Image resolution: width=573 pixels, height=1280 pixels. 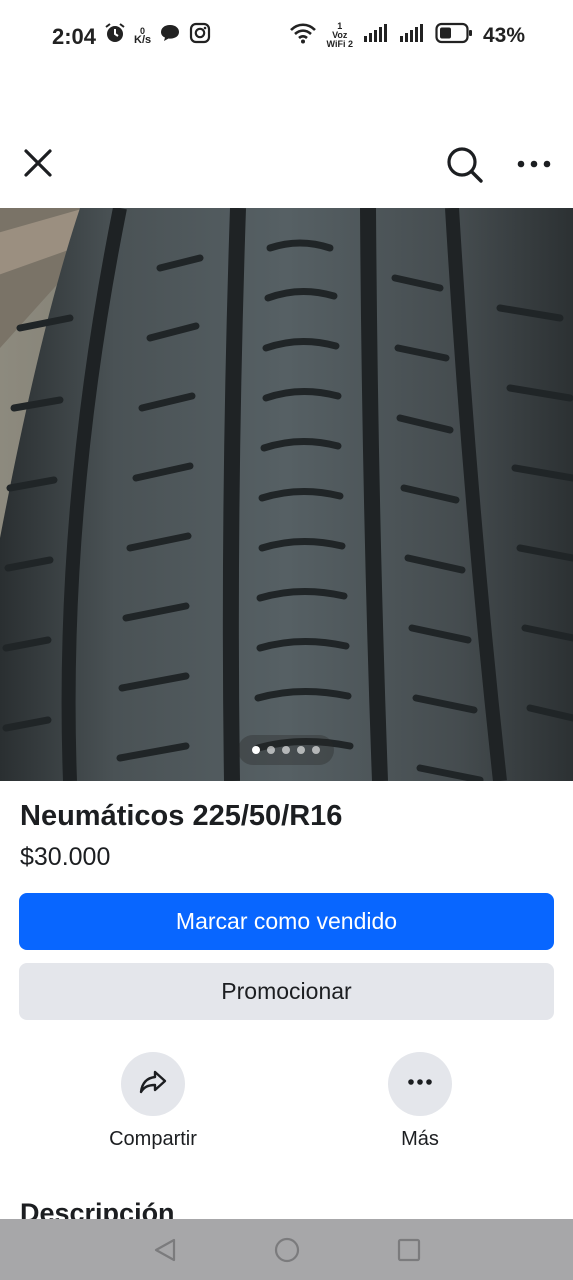 I want to click on back-icon, so click(x=165, y=1252).